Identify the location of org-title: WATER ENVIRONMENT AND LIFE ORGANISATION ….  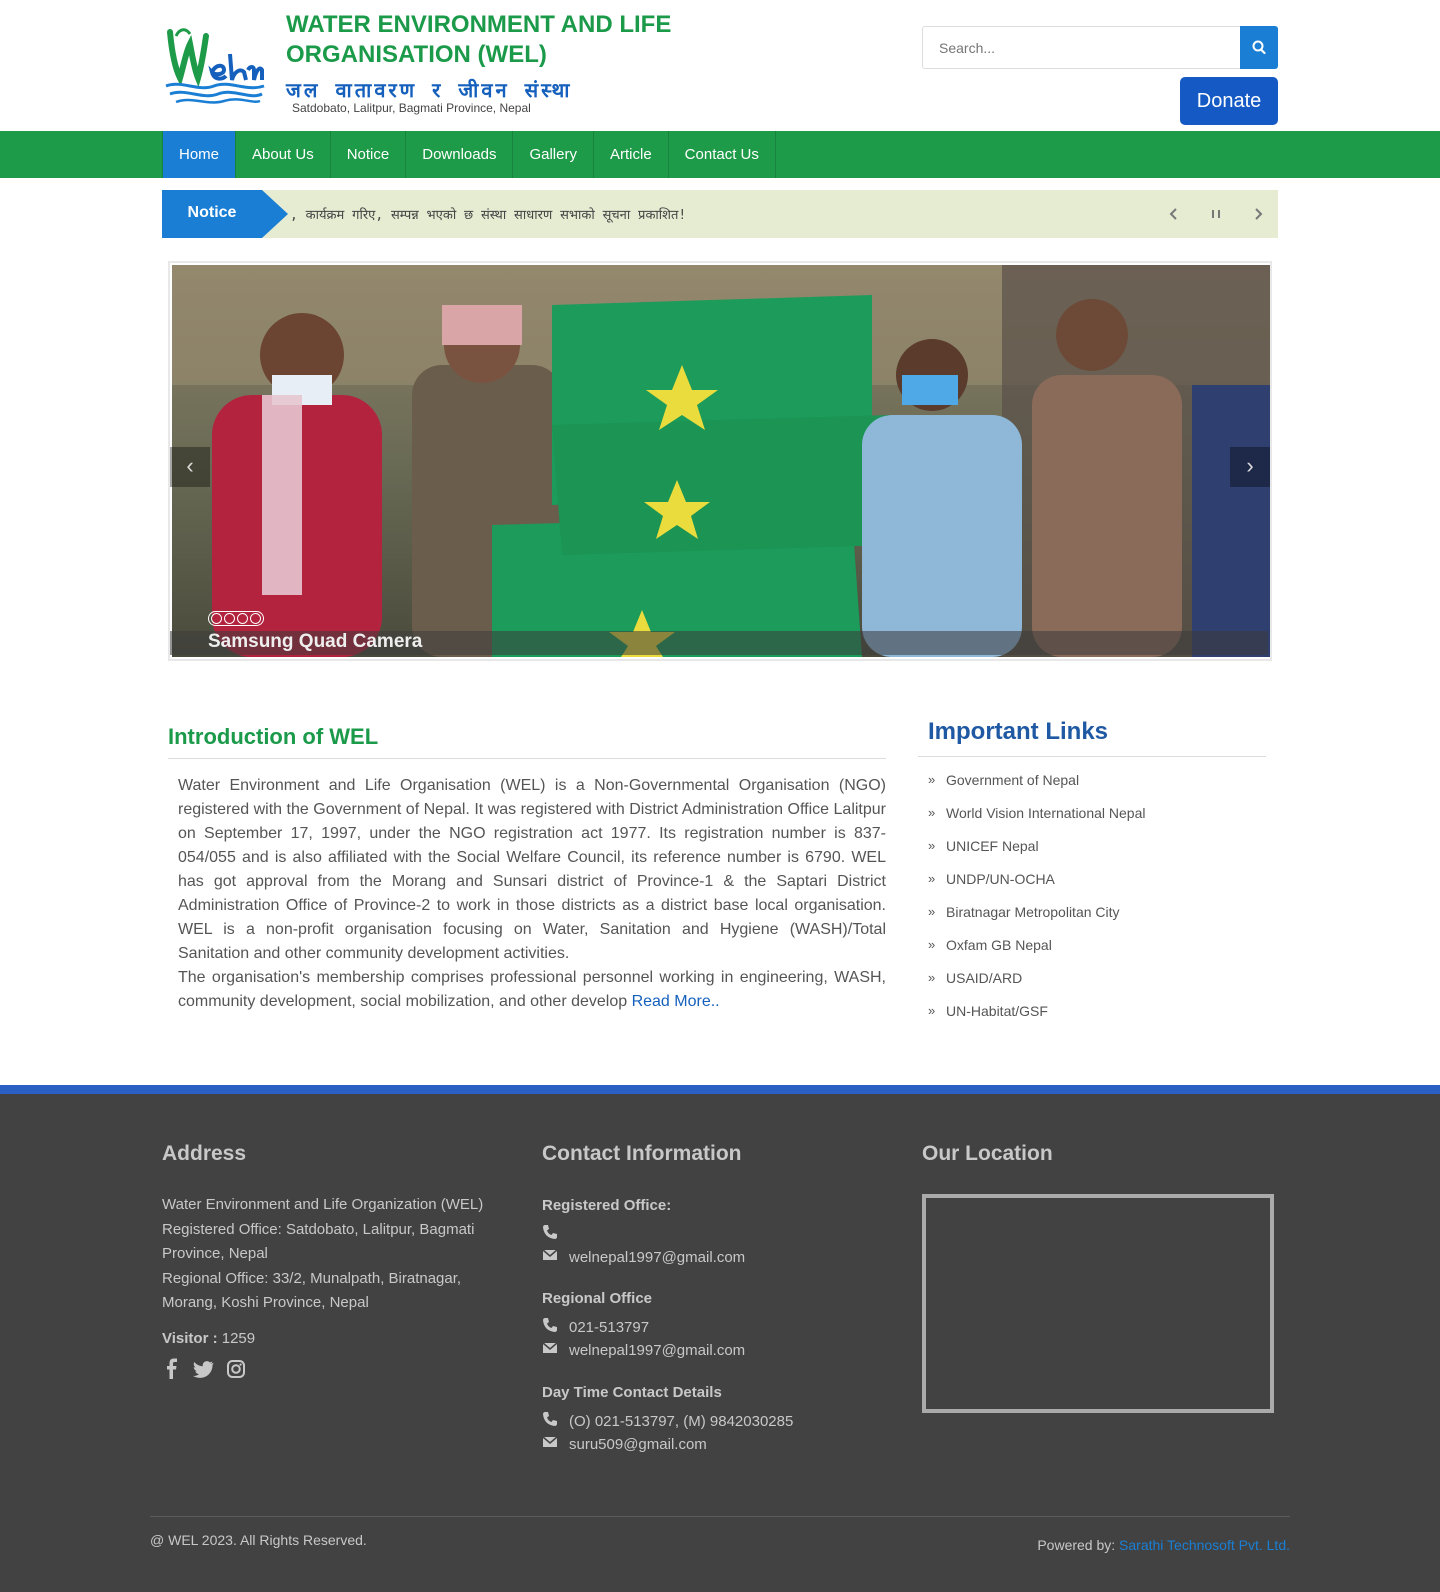
(479, 39).